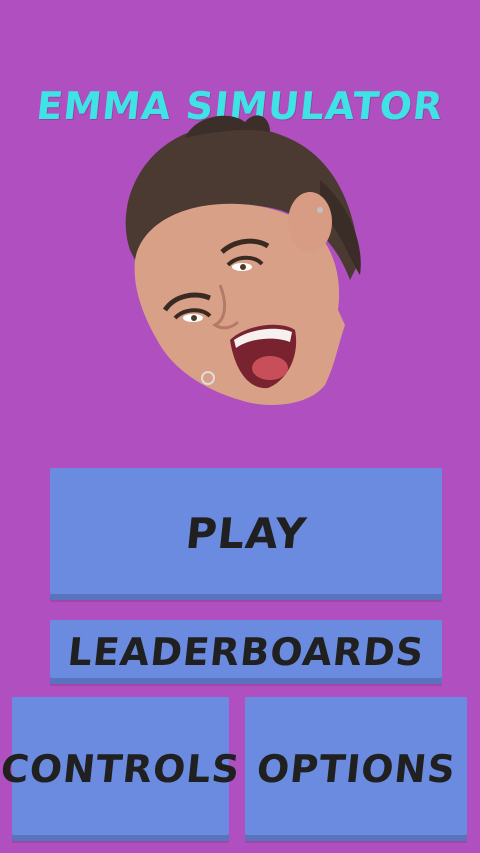 This screenshot has height=853, width=480. I want to click on play-button-label: PLAY, so click(246, 533).